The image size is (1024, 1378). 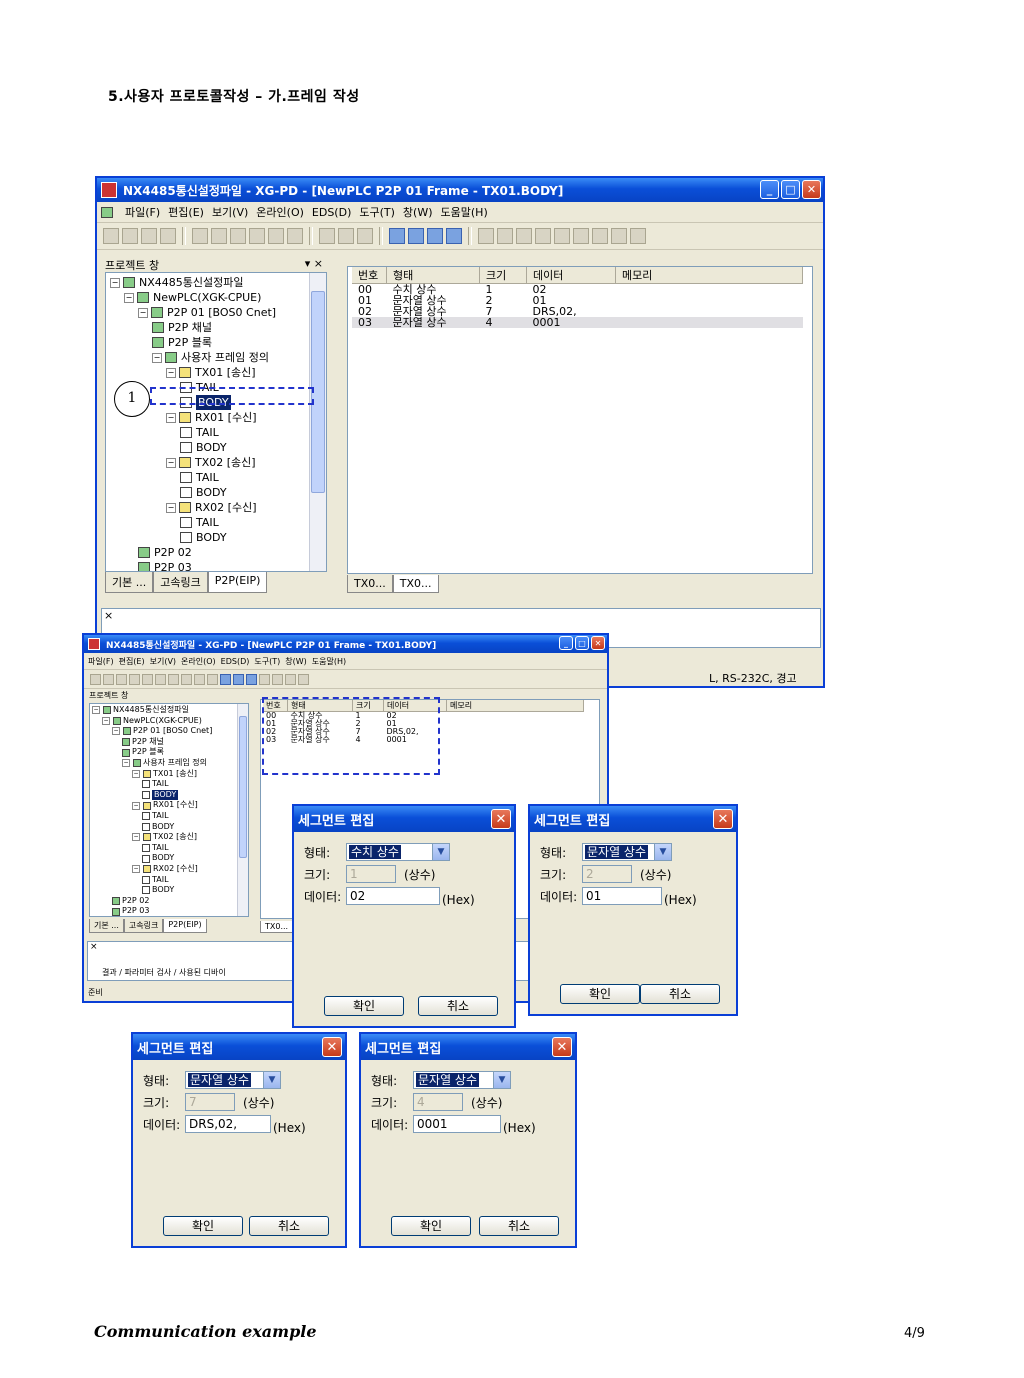 I want to click on tree-node: − RX02 [수신], so click(x=193, y=507).